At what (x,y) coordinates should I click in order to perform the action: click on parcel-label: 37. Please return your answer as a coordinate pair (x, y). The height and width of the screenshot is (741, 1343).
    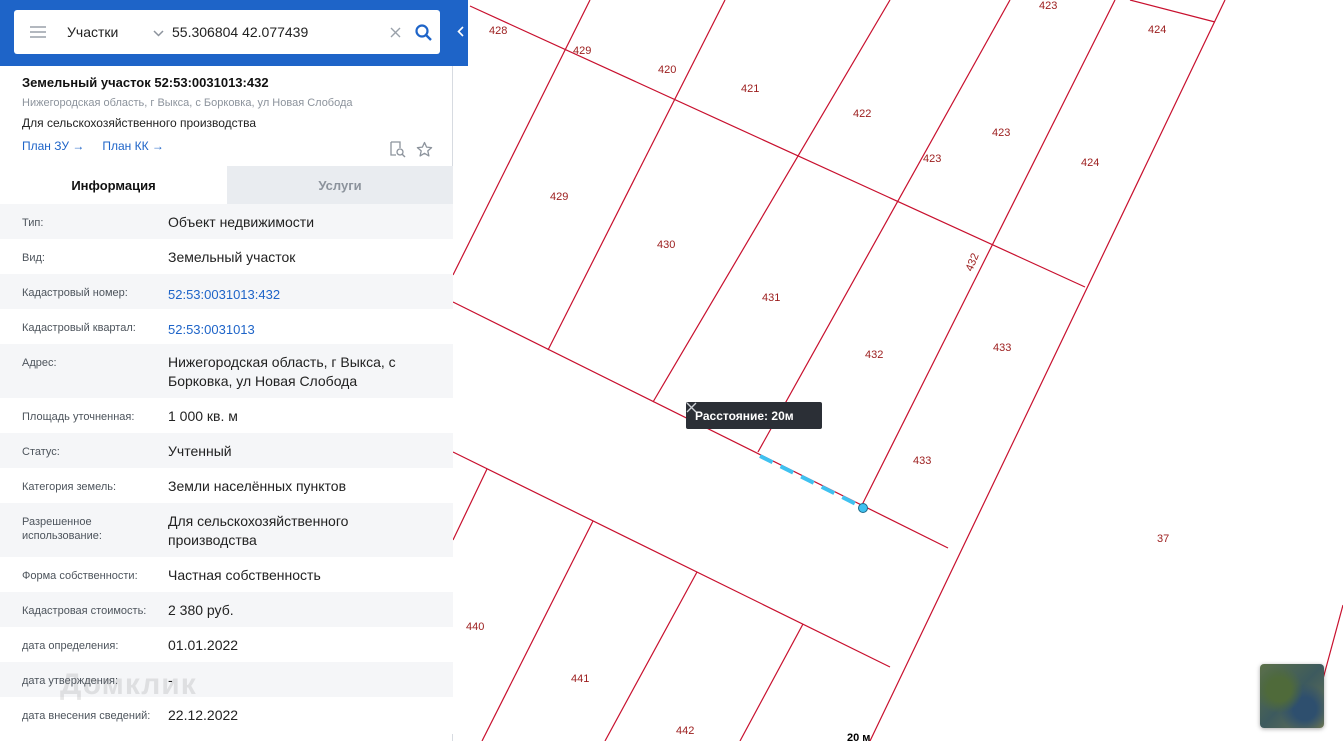
    Looking at the image, I should click on (1163, 539).